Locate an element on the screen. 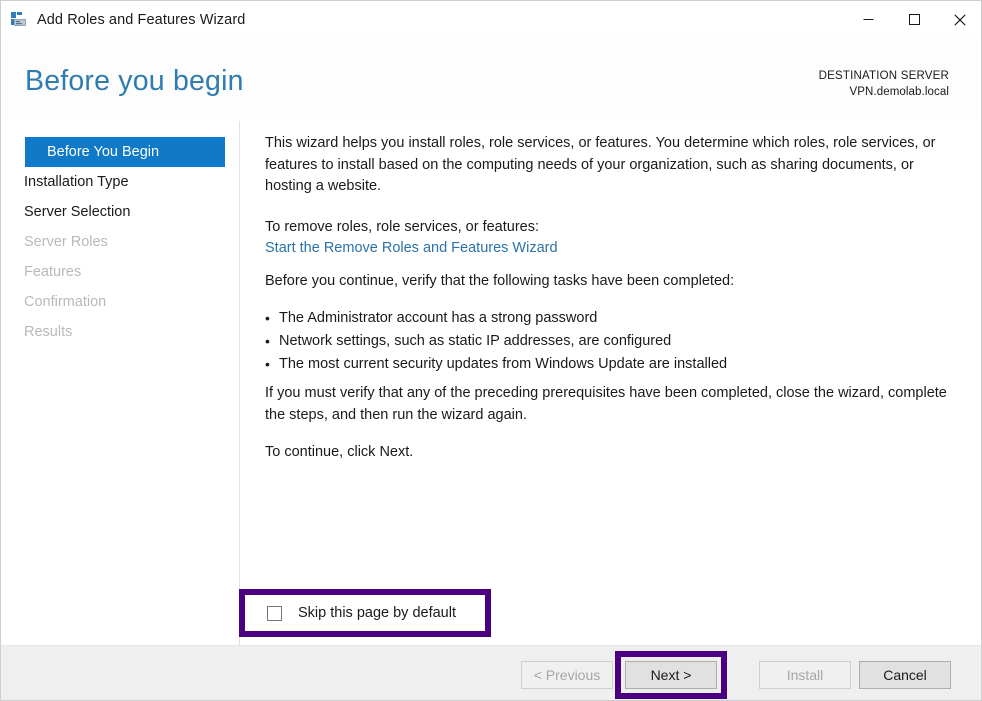 This screenshot has width=982, height=701. sidebar-item-results: Results is located at coordinates (48, 332).